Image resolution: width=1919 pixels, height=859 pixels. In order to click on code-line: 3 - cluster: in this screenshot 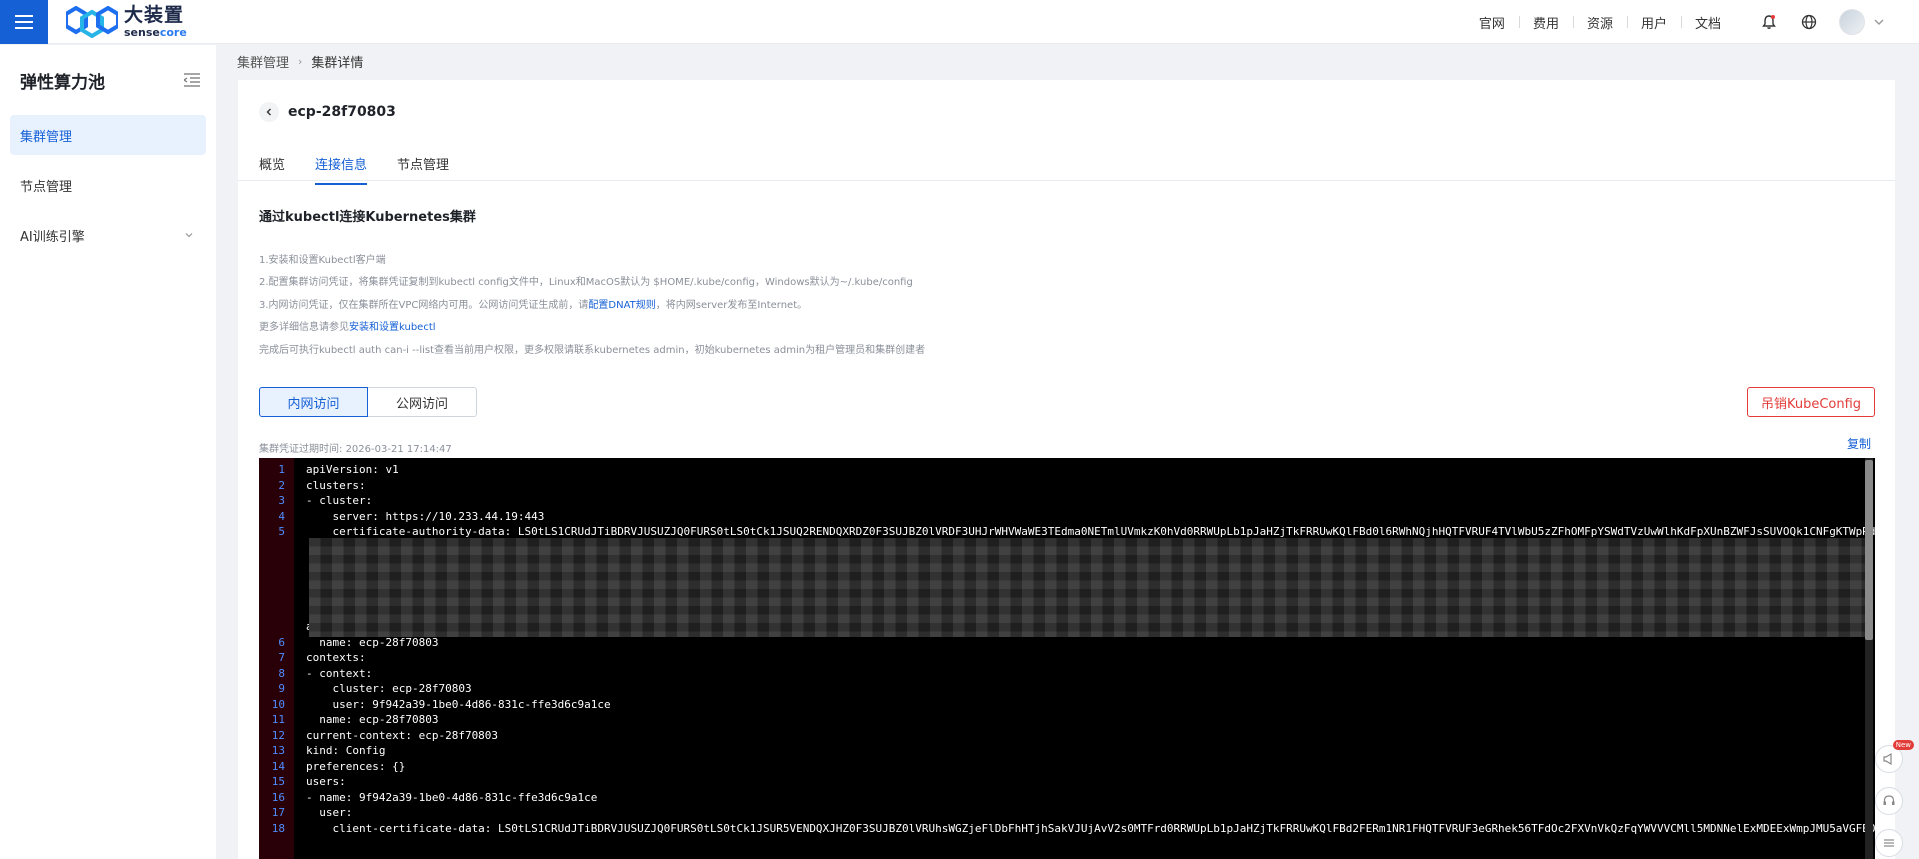, I will do `click(1059, 500)`.